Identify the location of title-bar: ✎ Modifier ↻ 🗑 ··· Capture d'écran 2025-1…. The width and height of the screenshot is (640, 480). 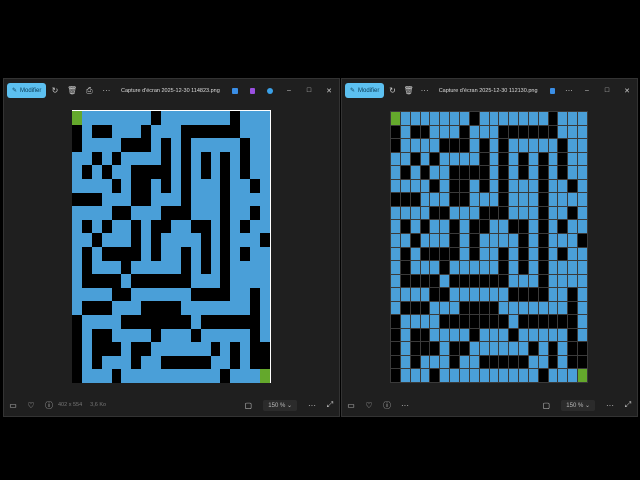
(489, 90).